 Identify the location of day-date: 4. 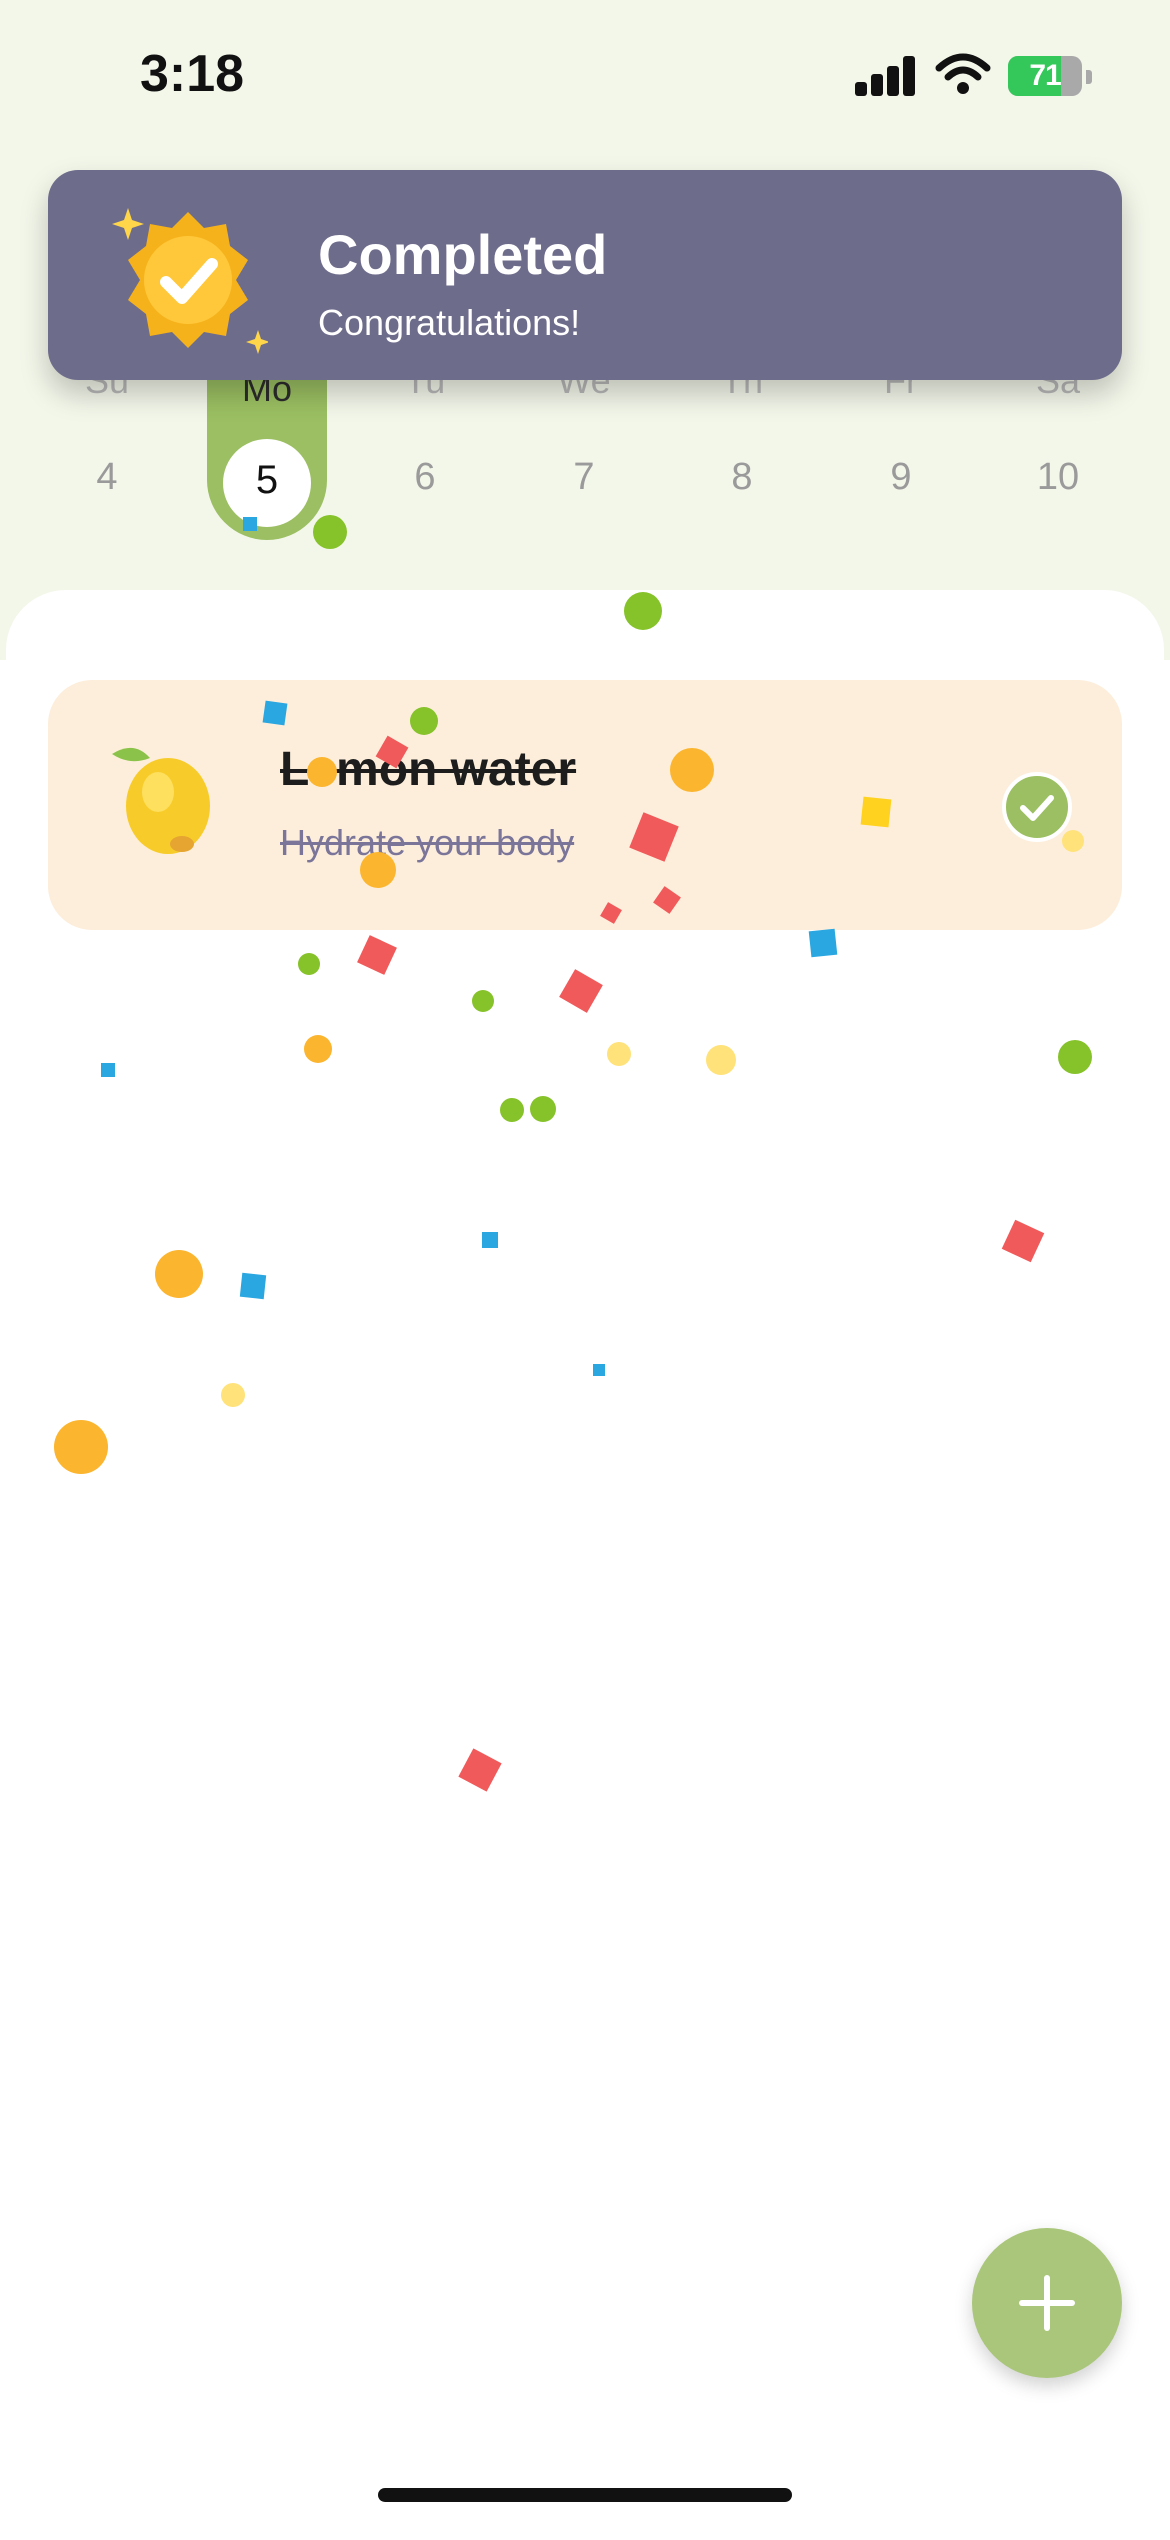
(107, 477).